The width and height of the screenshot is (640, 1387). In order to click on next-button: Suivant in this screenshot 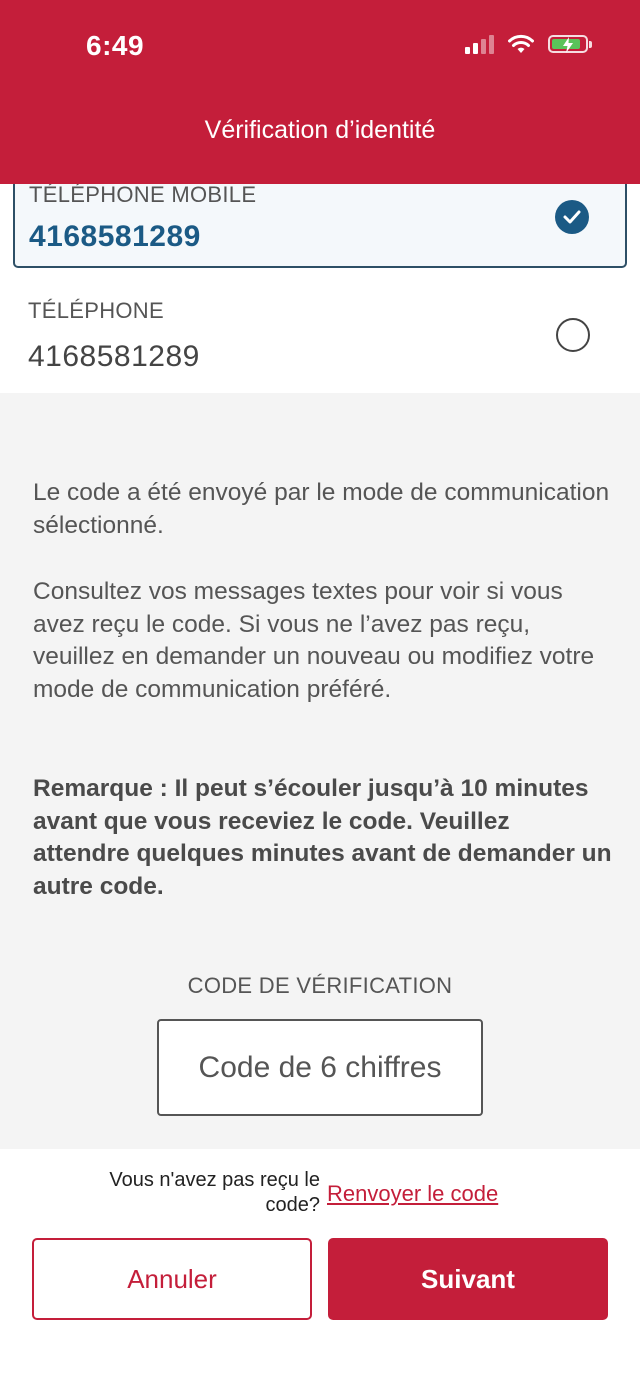, I will do `click(468, 1279)`.